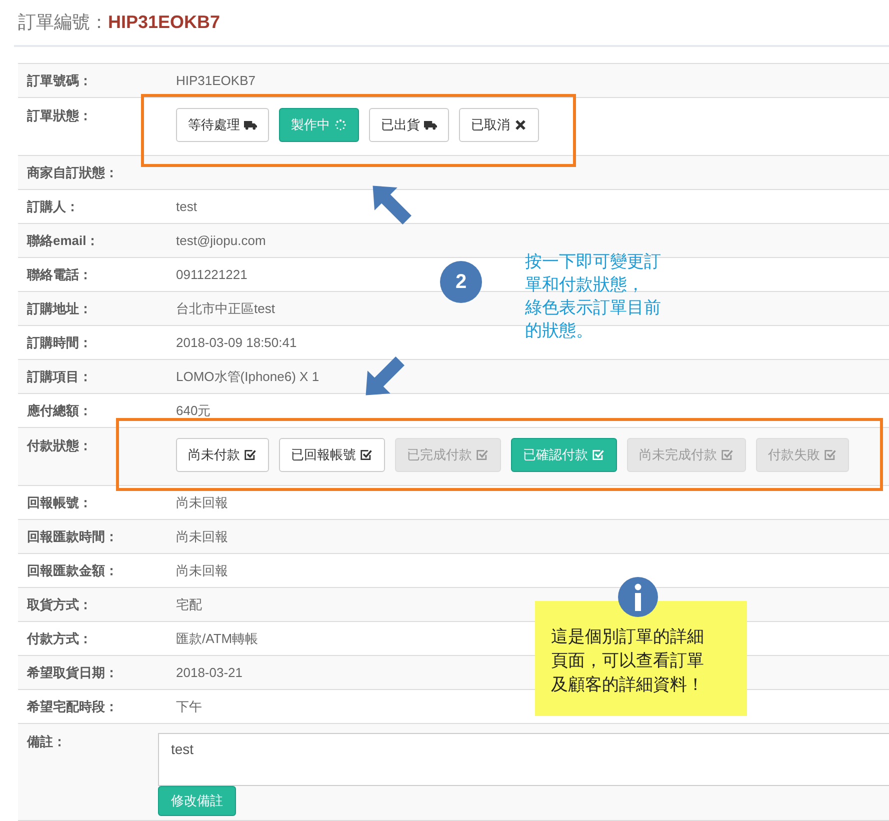  What do you see at coordinates (628, 661) in the screenshot?
I see `note-text: 這是個別訂單的詳細 頁面，可以查看訂單 及顧客的詳細資料！` at bounding box center [628, 661].